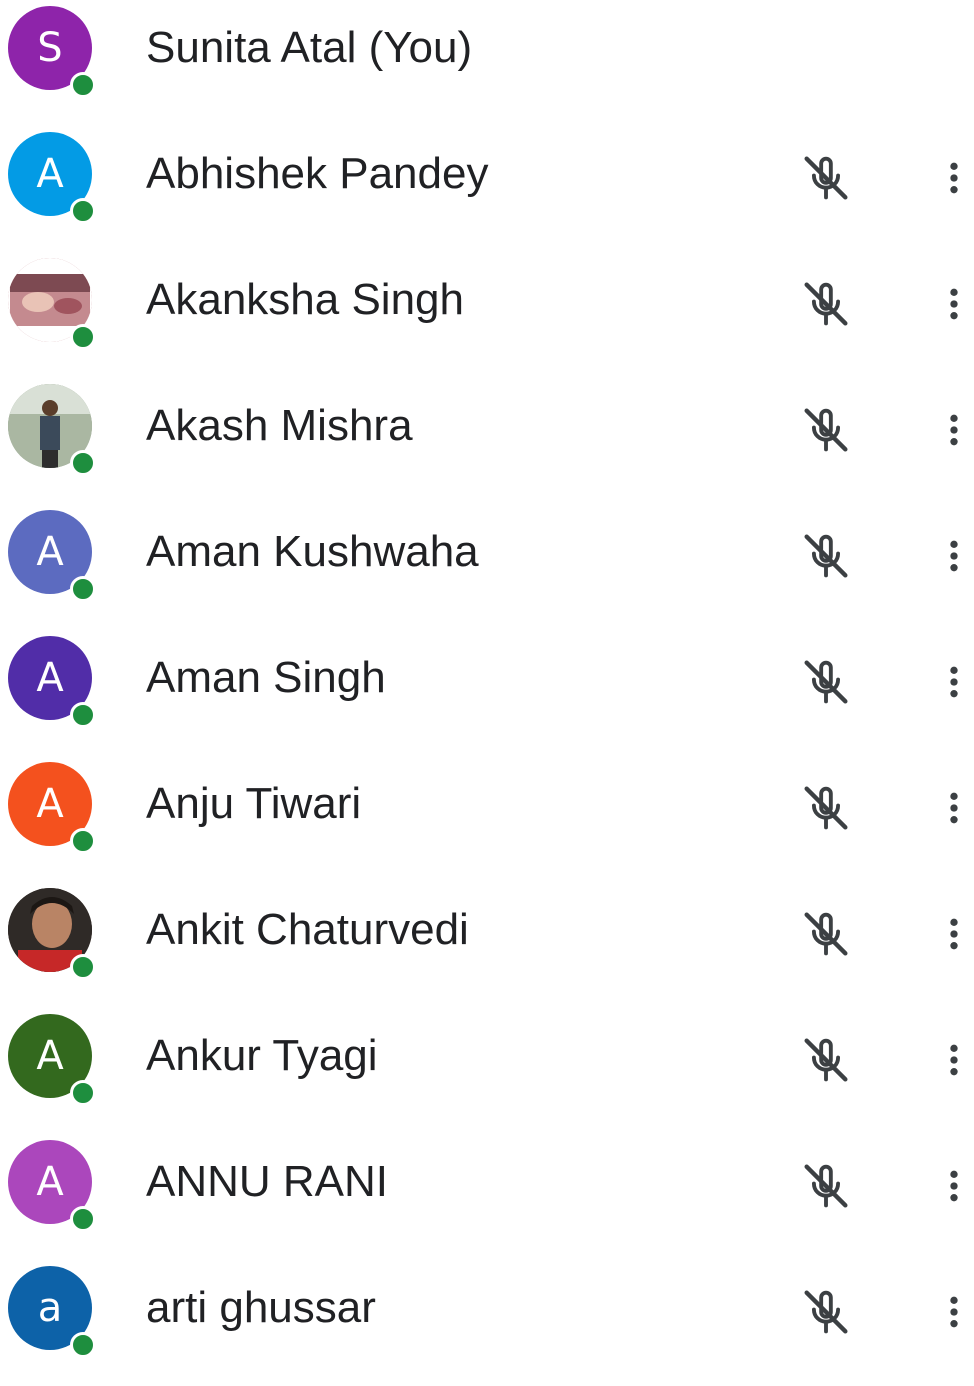  What do you see at coordinates (279, 425) in the screenshot?
I see `participant-name: Akash Mishra` at bounding box center [279, 425].